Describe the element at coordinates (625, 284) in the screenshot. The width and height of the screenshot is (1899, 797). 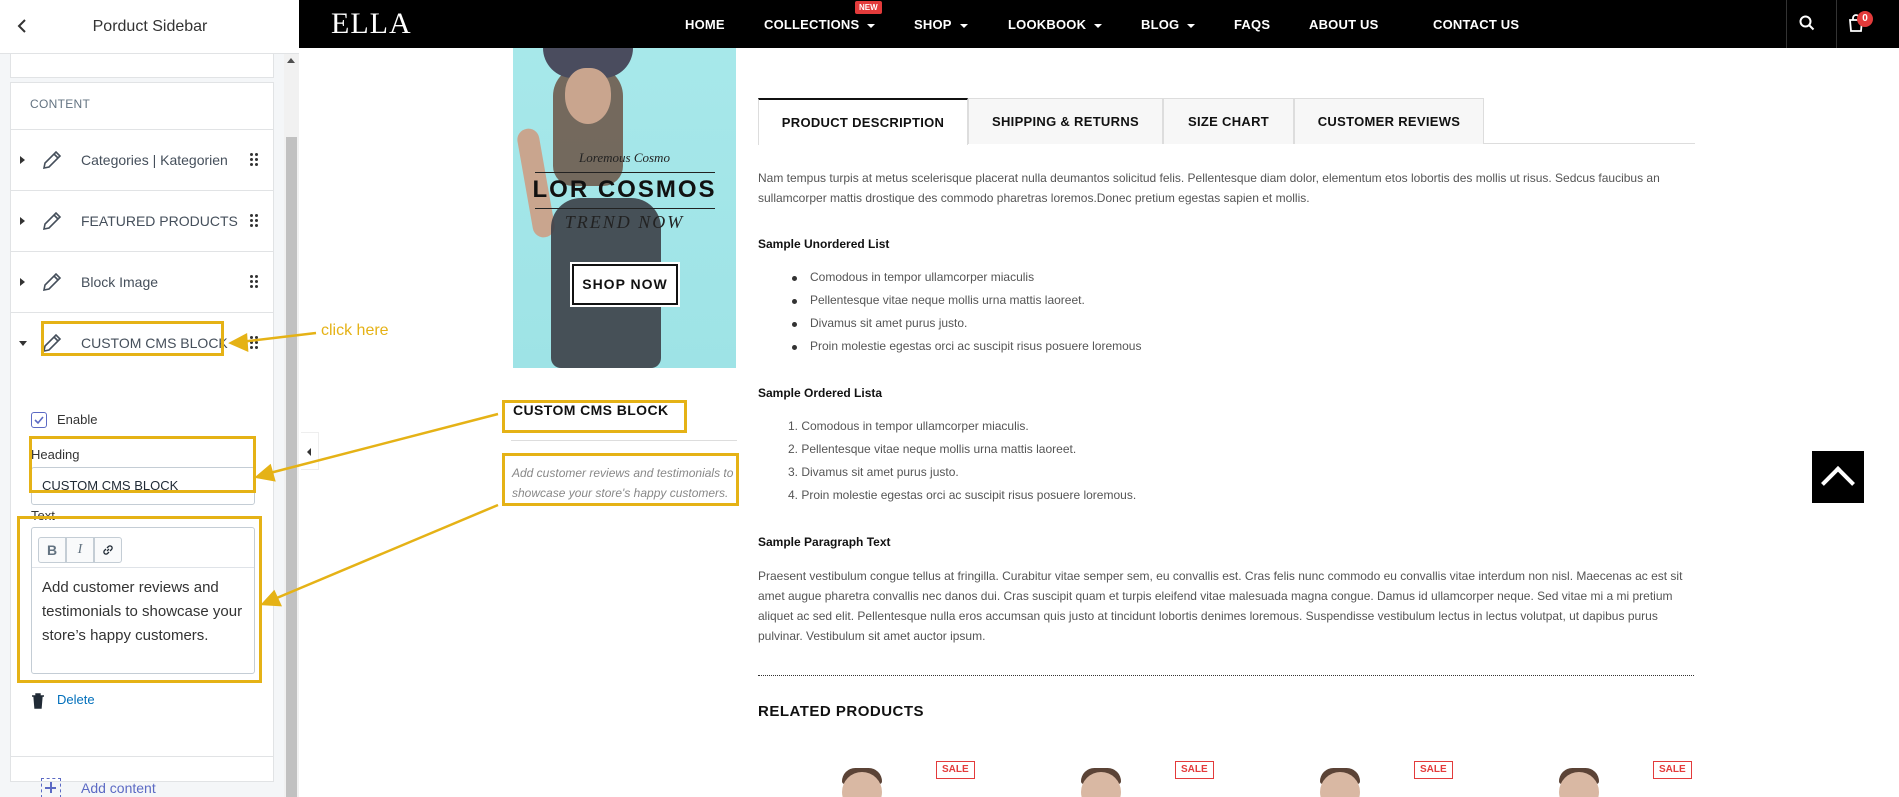
I see `shop-now-button: SHOP NOW` at that location.